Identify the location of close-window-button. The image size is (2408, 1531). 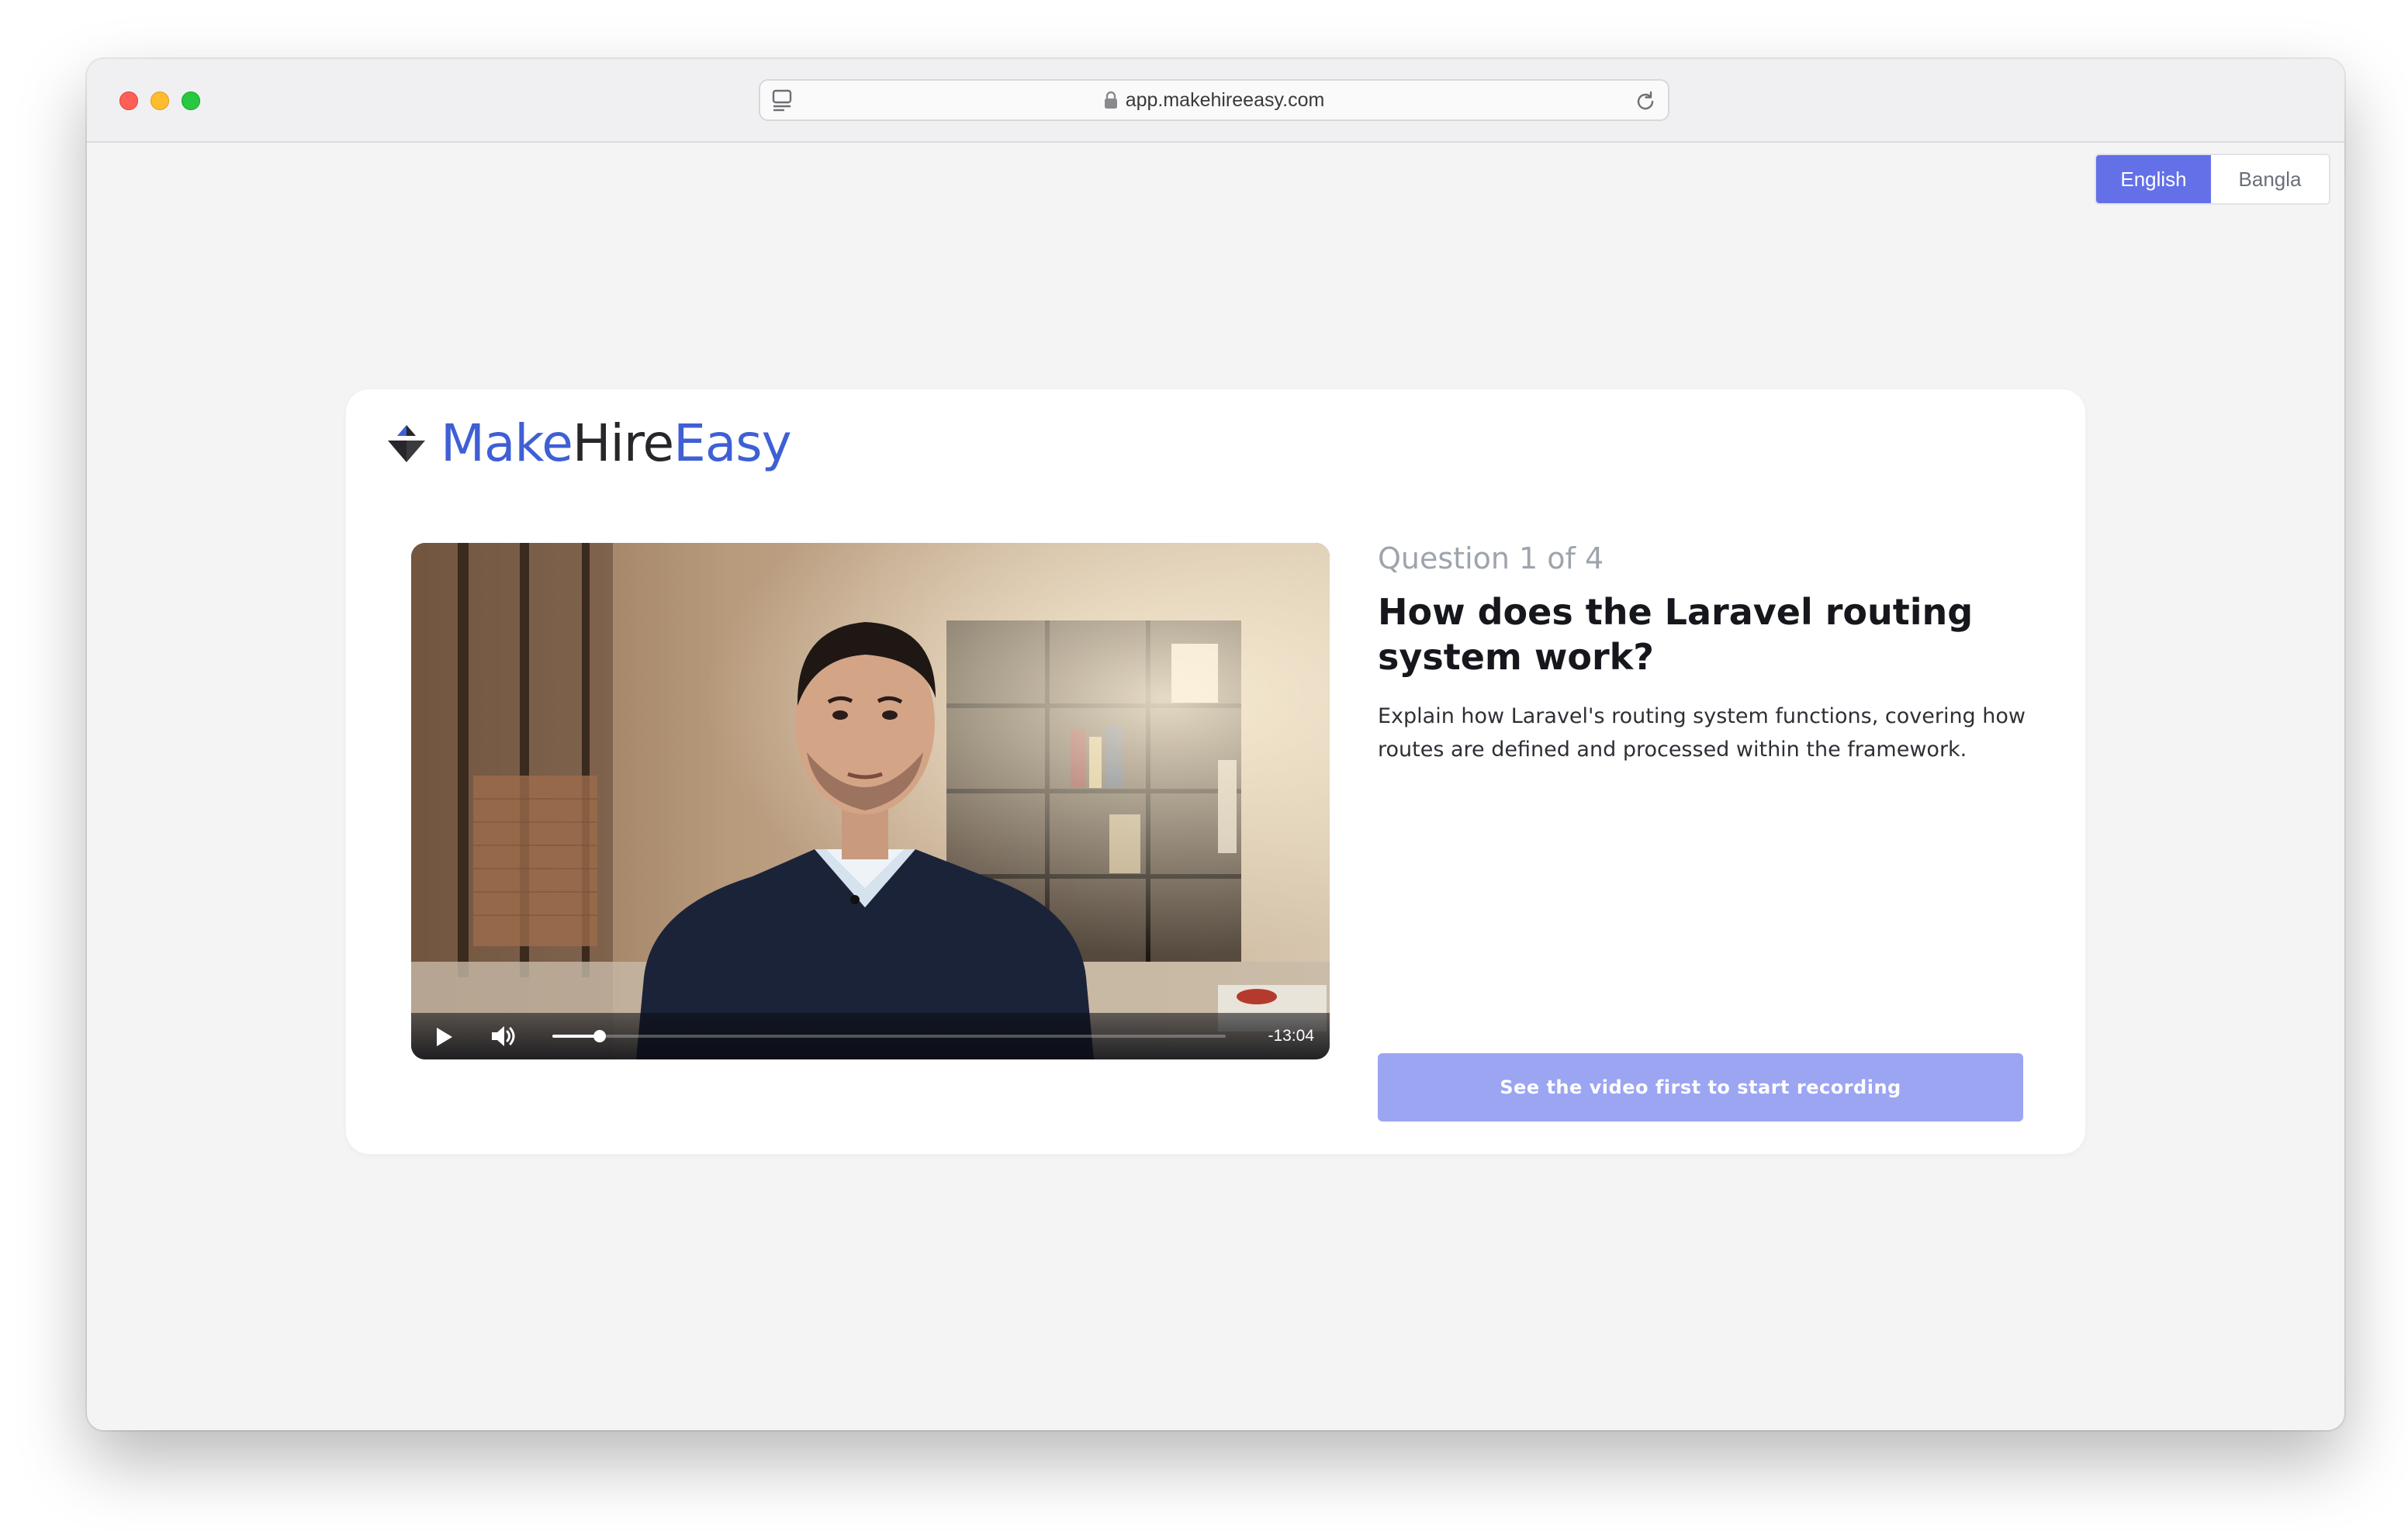
(128, 101).